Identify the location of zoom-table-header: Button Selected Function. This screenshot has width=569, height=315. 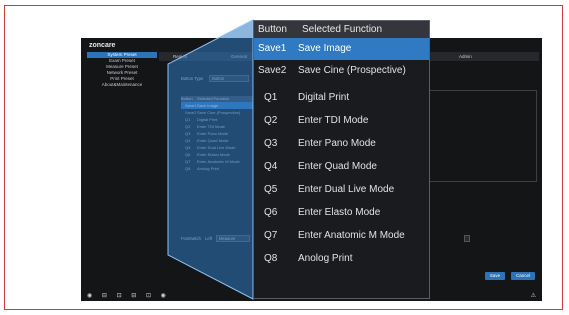
(341, 29).